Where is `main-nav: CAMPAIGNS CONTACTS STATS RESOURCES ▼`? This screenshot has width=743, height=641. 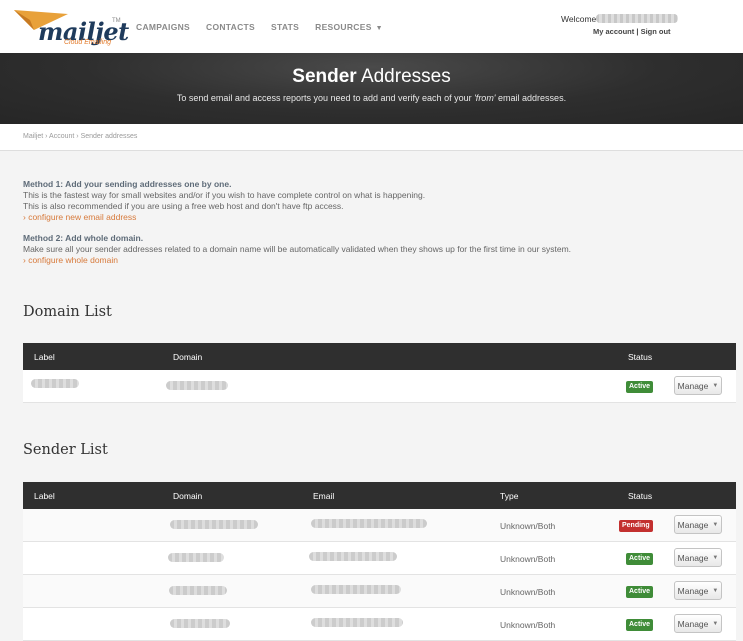
main-nav: CAMPAIGNS CONTACTS STATS RESOURCES ▼ is located at coordinates (267, 27).